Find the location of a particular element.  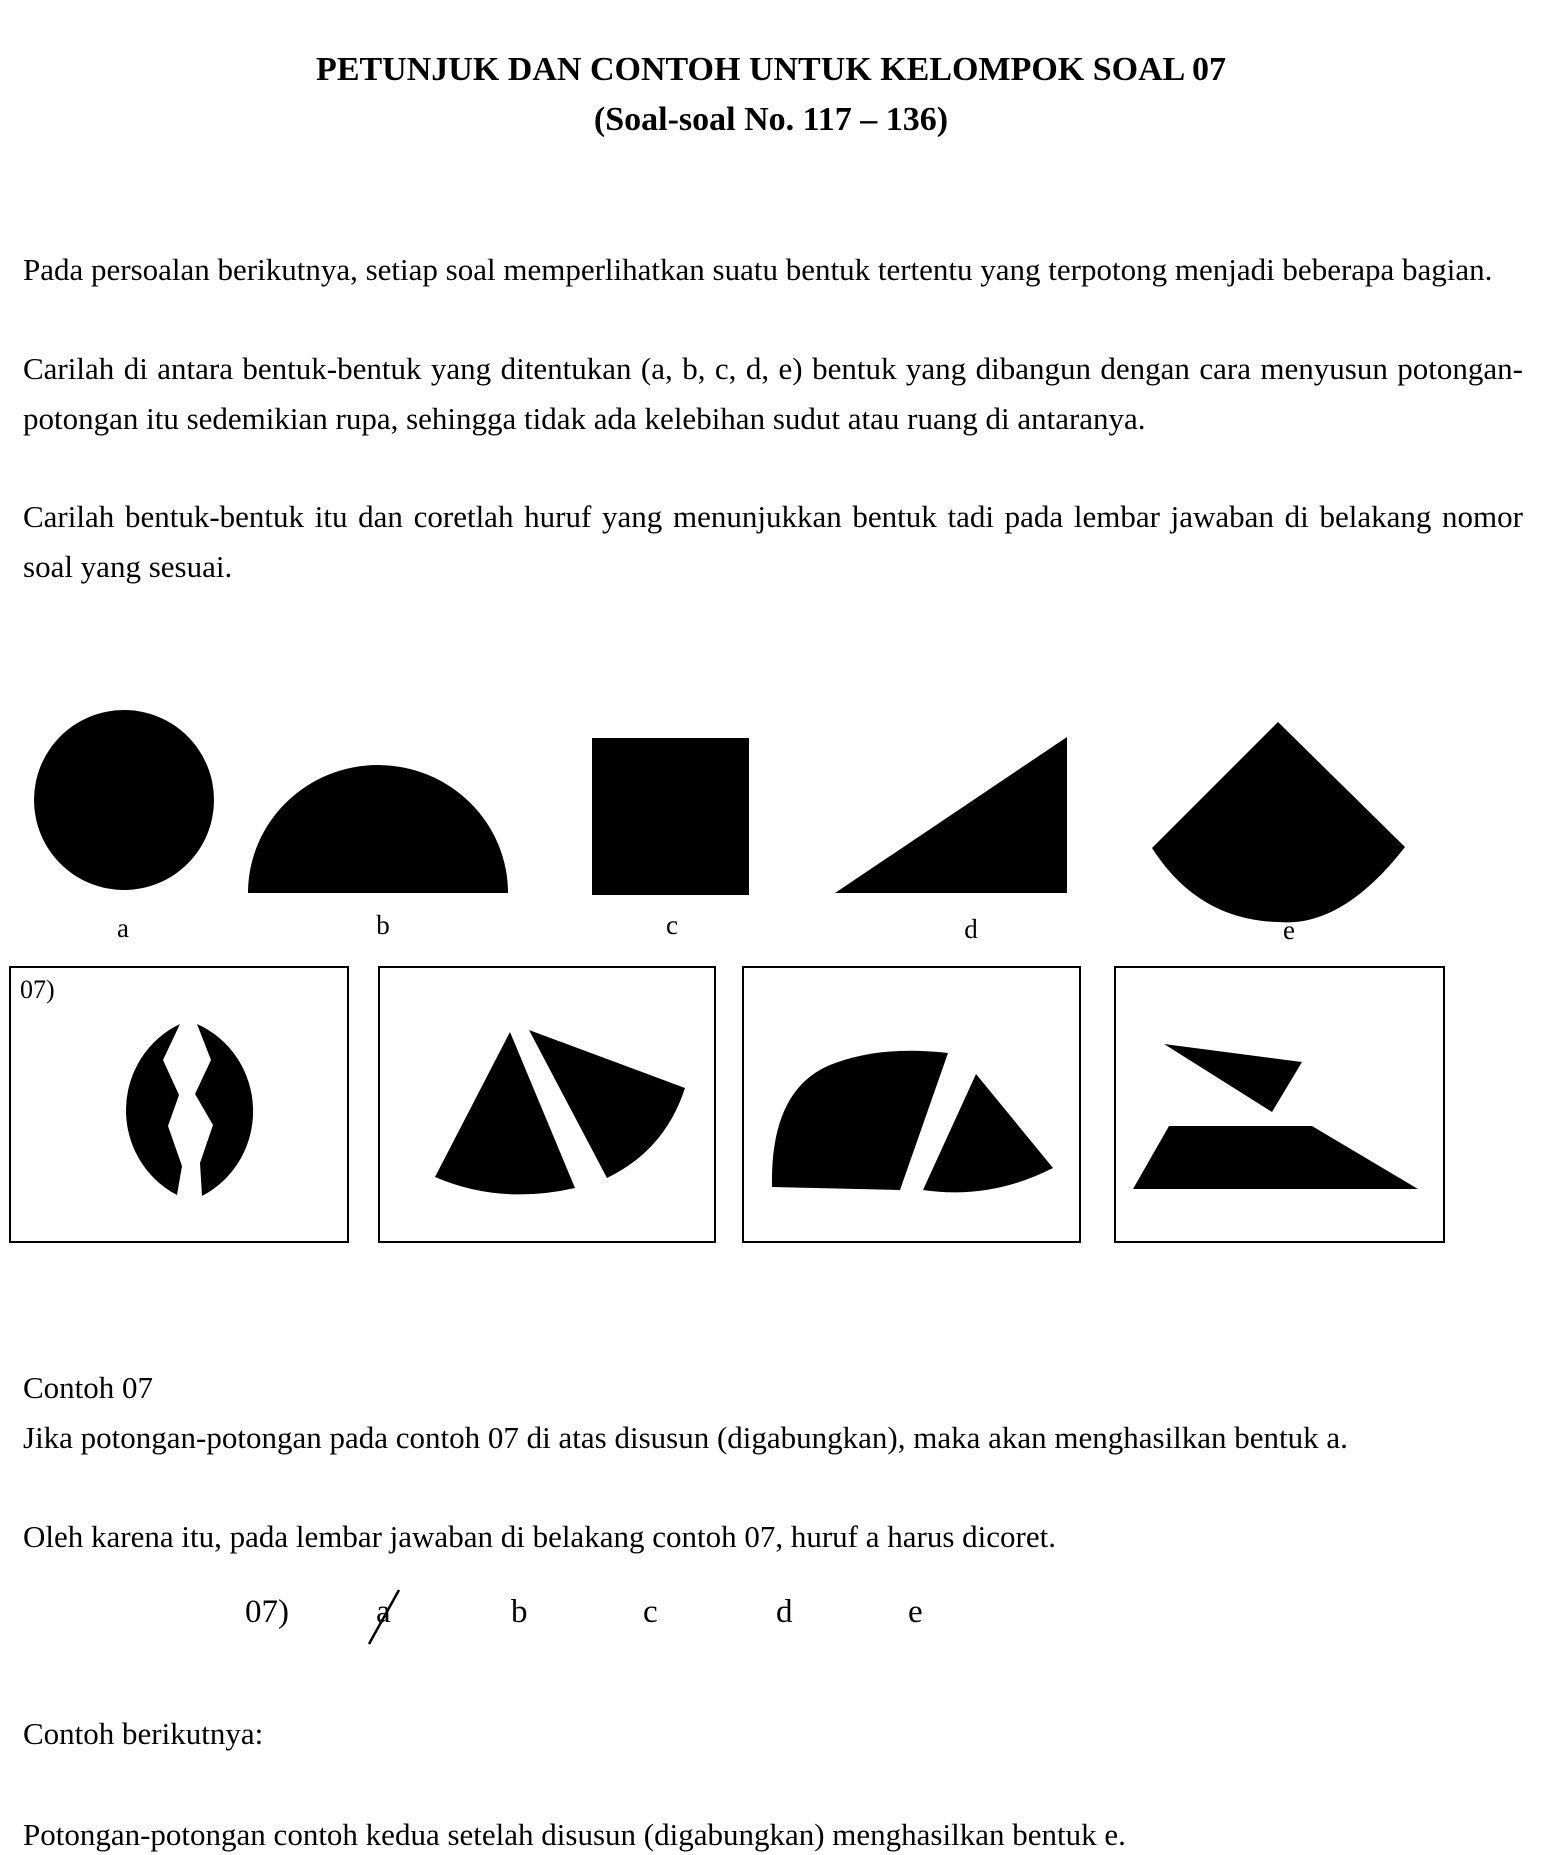

answer-option-e: e is located at coordinates (915, 1612).